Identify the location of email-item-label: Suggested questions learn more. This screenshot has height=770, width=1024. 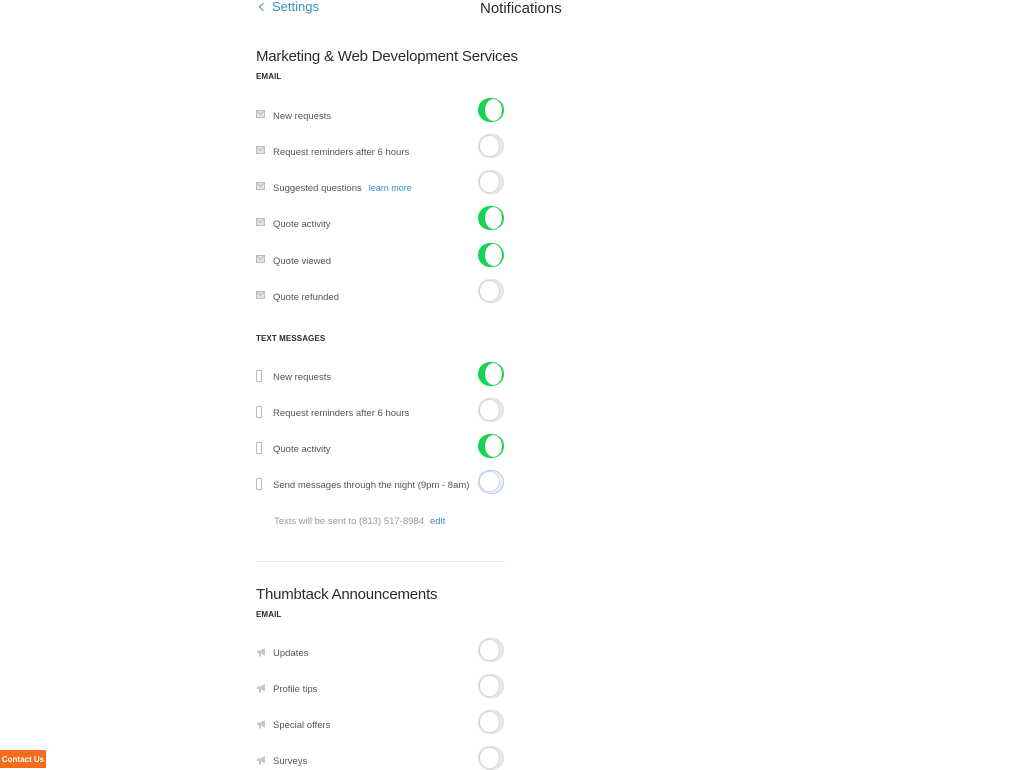
(342, 188).